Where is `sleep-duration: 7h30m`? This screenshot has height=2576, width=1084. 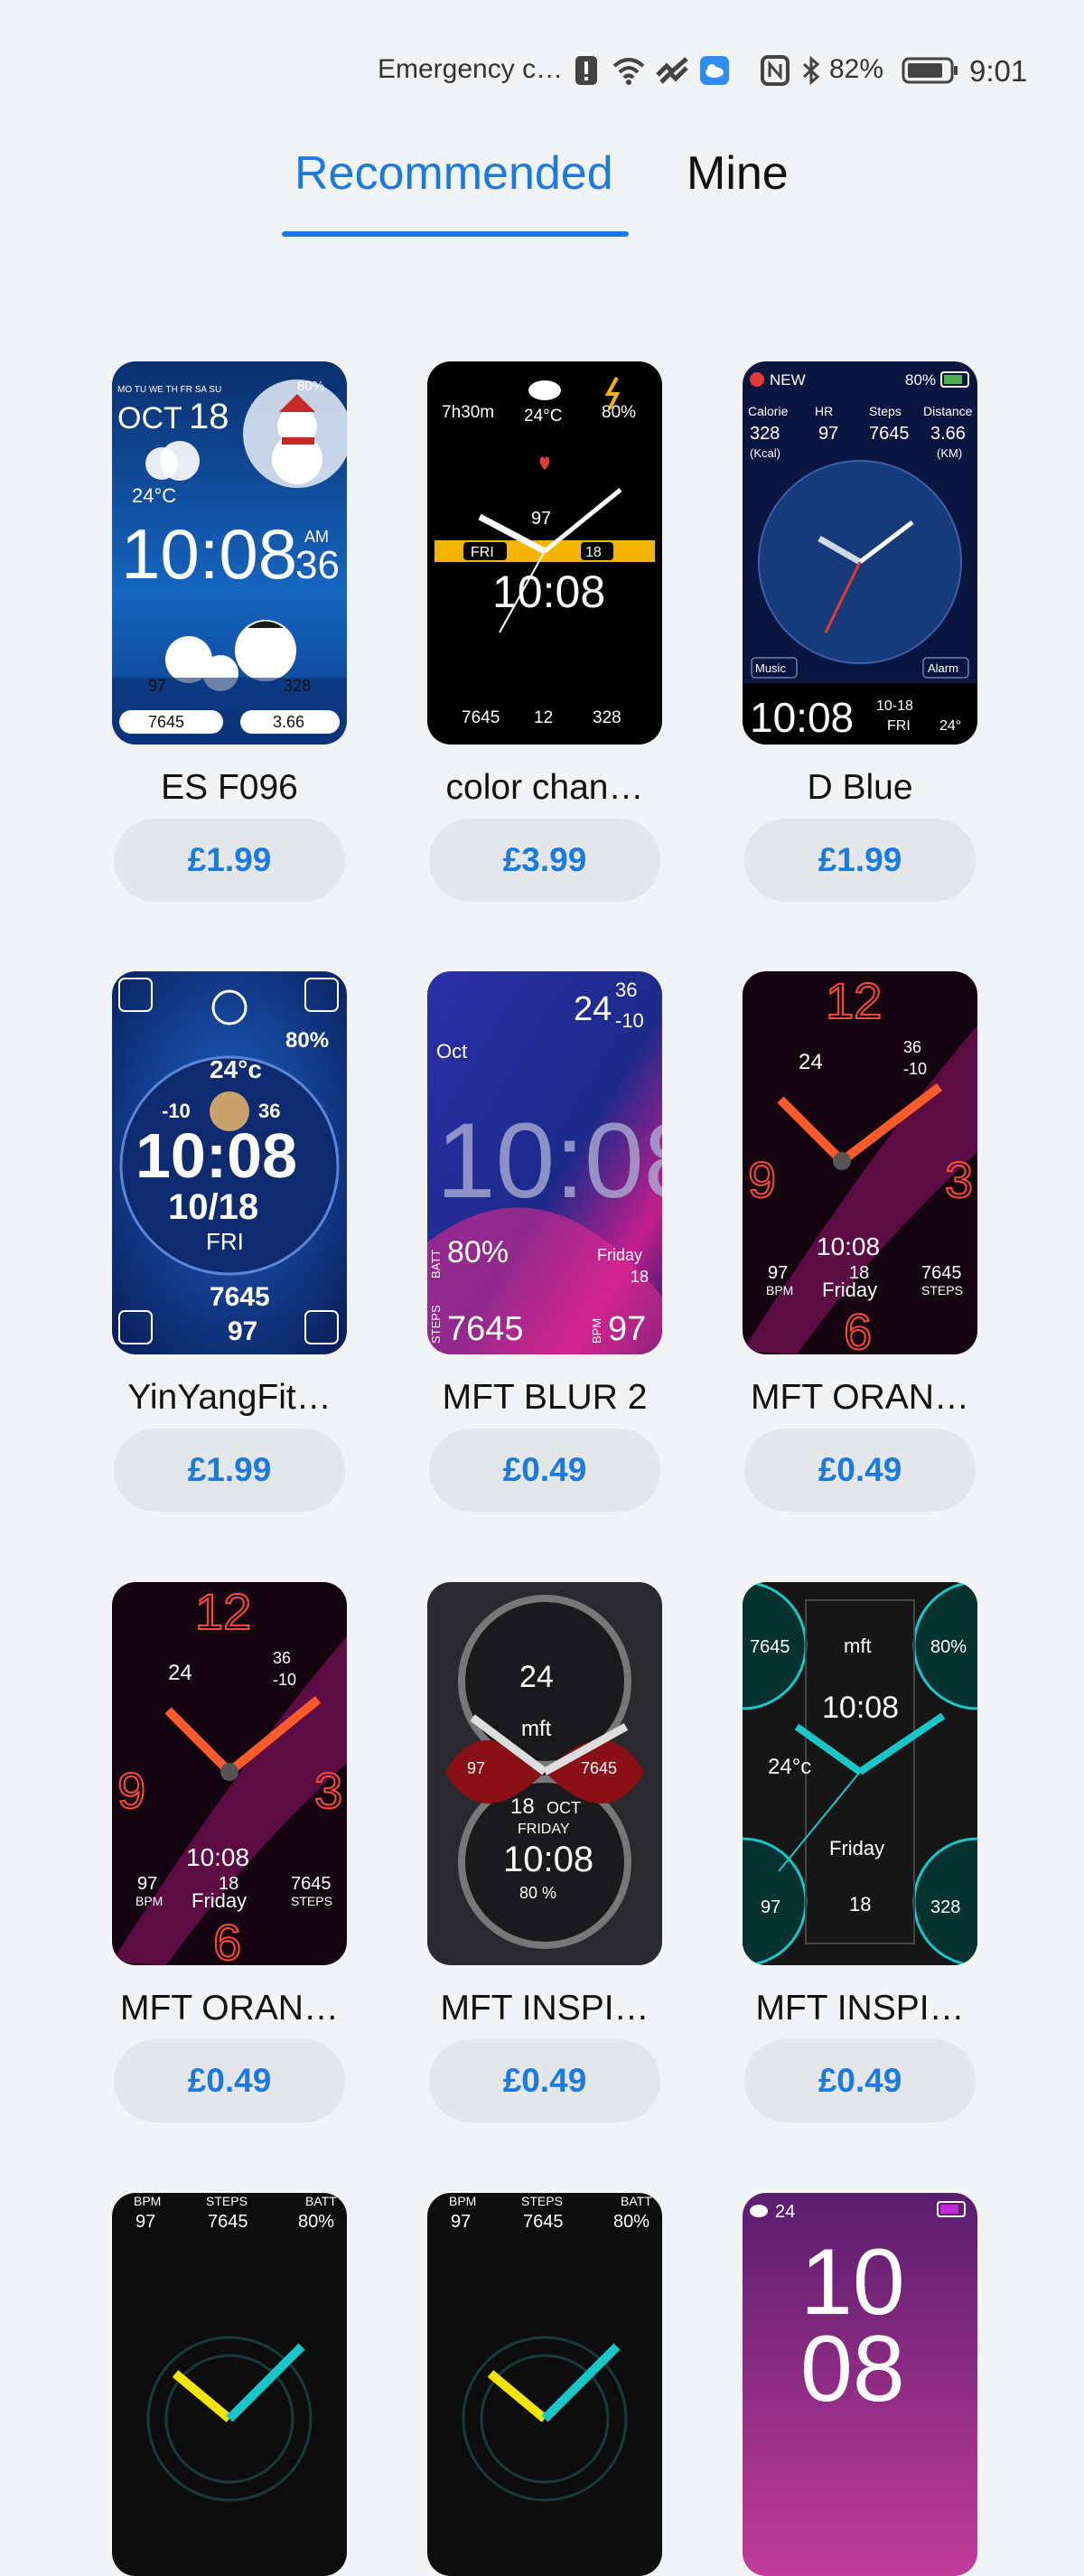 sleep-duration: 7h30m is located at coordinates (468, 412).